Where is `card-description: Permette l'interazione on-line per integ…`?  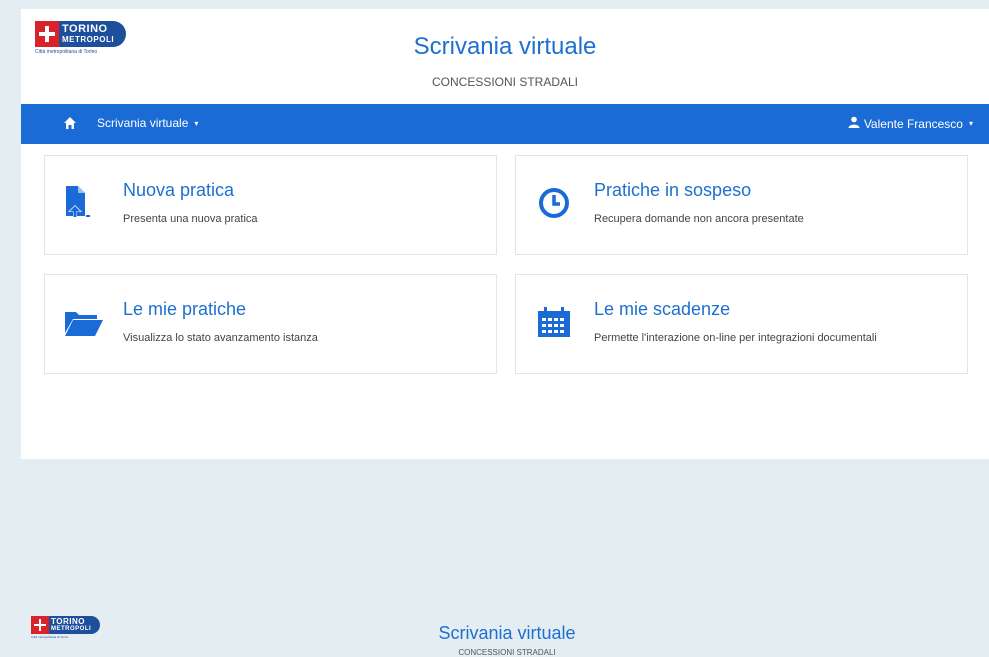
card-description: Permette l'interazione on-line per integ… is located at coordinates (735, 338).